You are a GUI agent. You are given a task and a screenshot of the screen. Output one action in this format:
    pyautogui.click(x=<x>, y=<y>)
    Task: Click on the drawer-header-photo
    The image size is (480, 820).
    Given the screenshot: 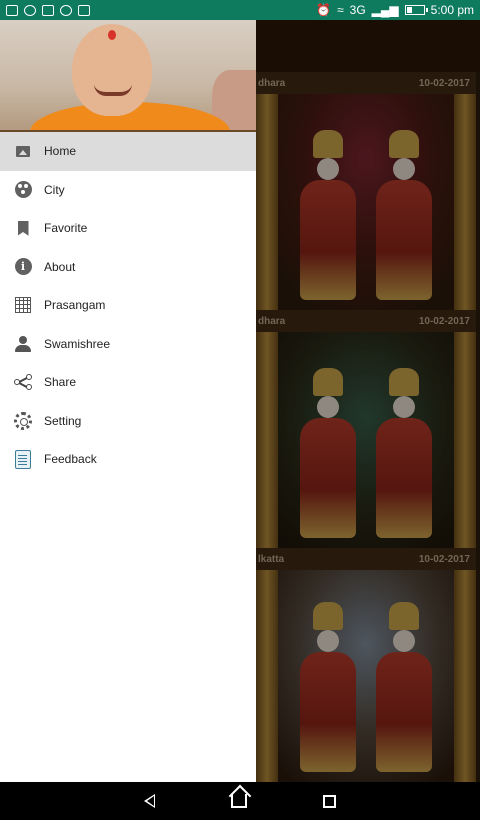 What is the action you would take?
    pyautogui.click(x=128, y=76)
    